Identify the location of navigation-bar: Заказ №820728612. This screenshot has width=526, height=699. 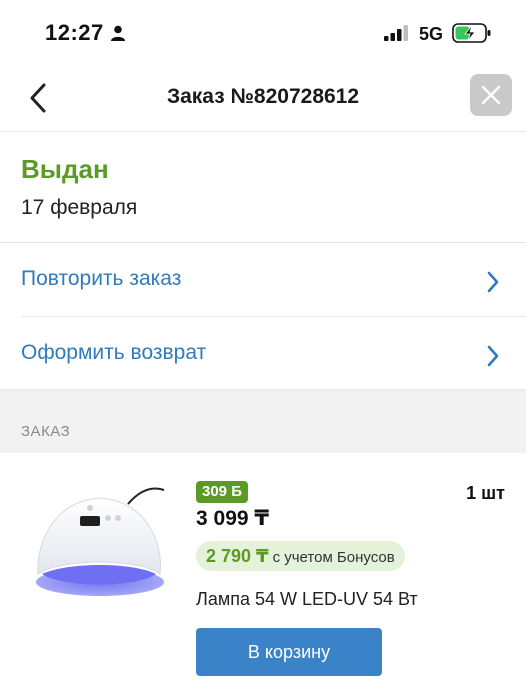
(263, 99).